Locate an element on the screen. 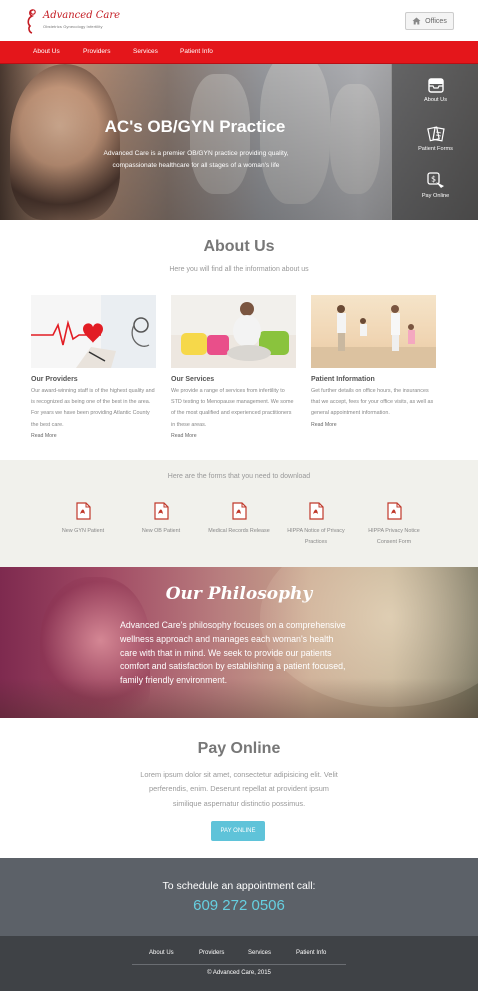 The width and height of the screenshot is (478, 991). form-label: HIPPA Notice of Privacy Practices is located at coordinates (316, 536).